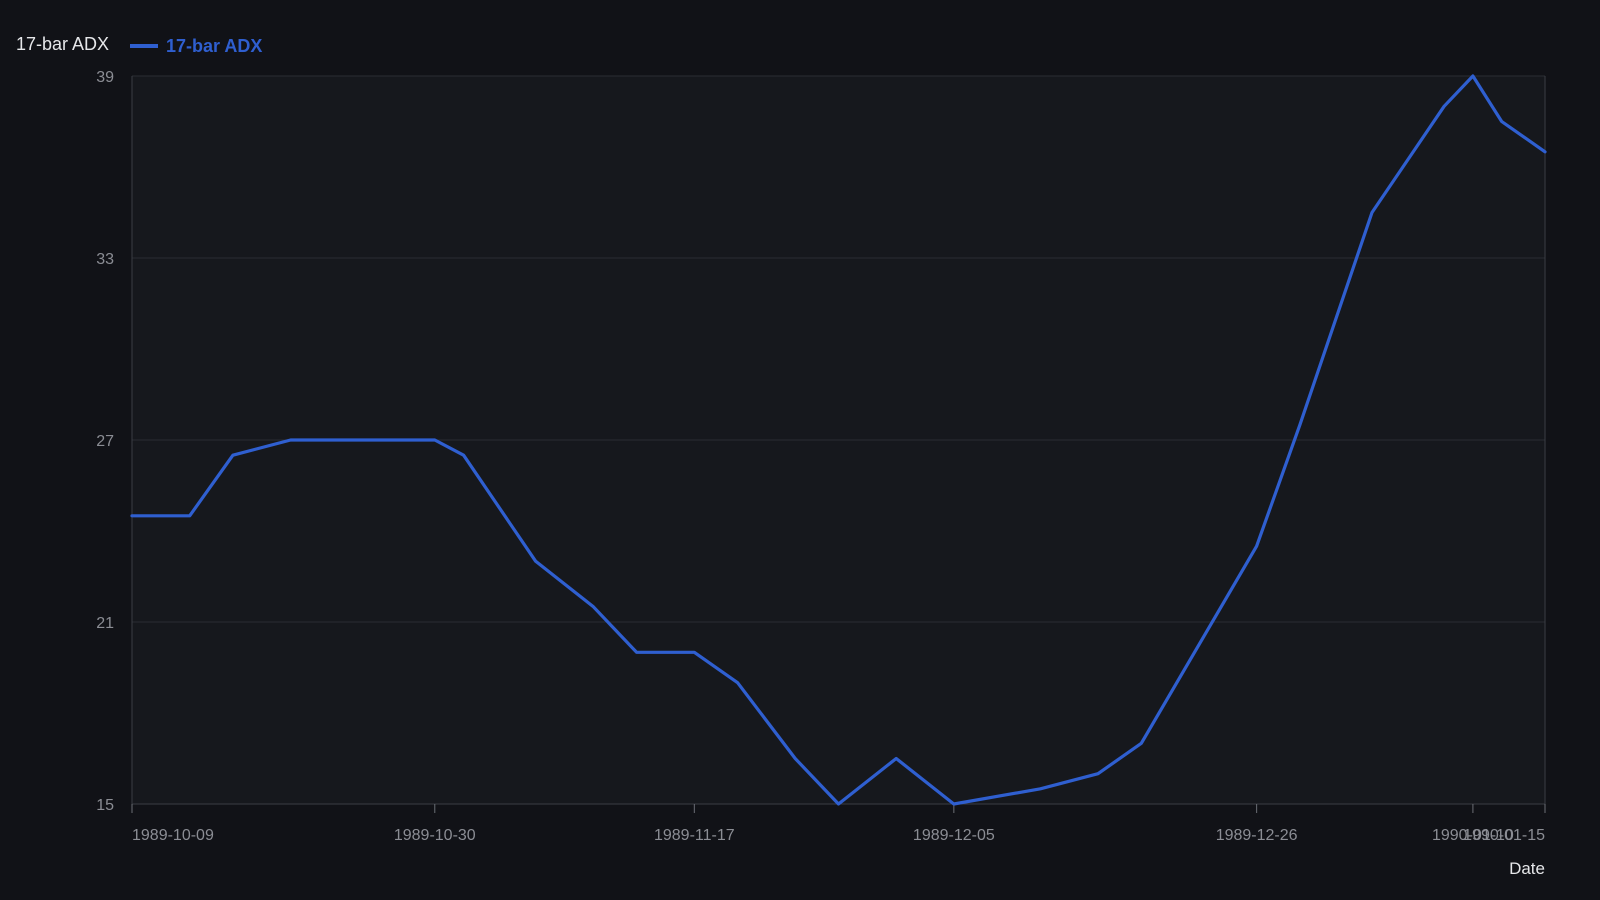  I want to click on x-tick-label: 1989-10-30, so click(435, 835).